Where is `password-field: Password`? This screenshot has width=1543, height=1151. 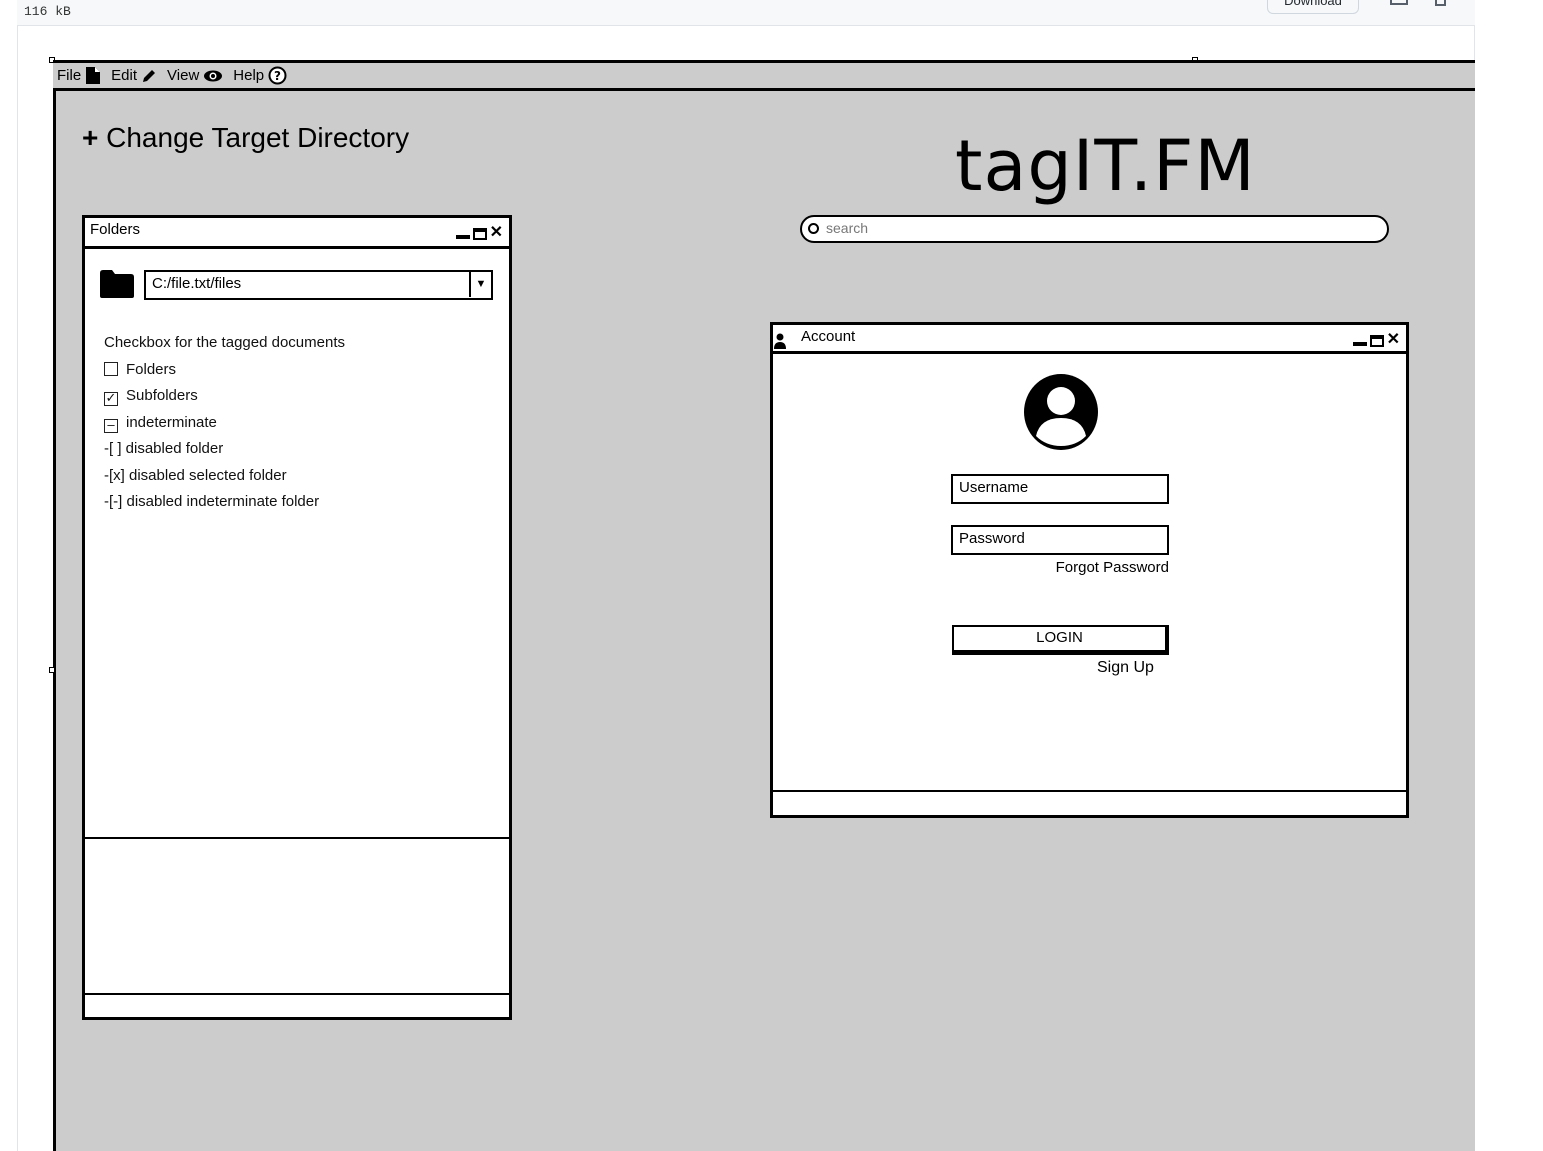
password-field: Password is located at coordinates (1060, 540).